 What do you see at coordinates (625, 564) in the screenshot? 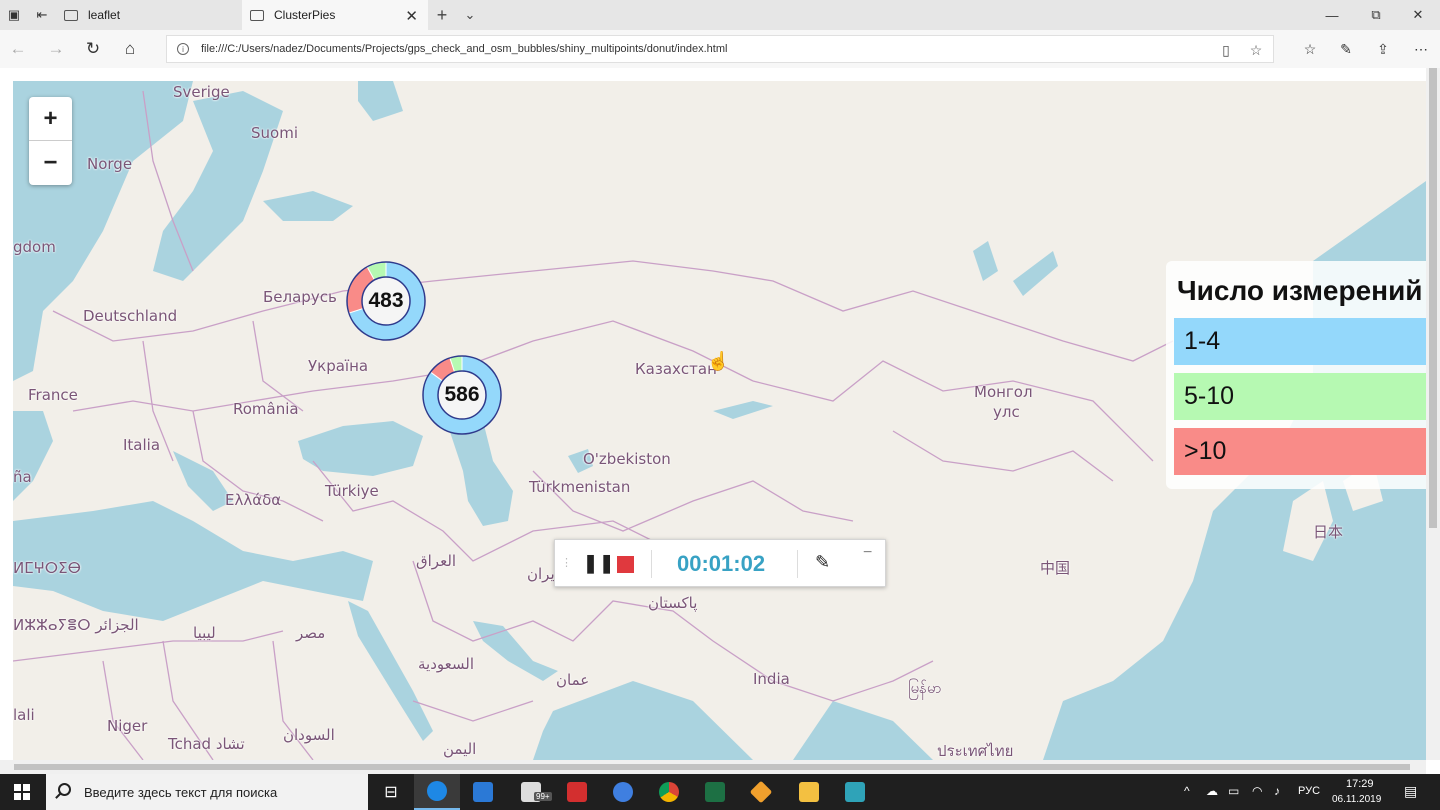
I see `stop-button` at bounding box center [625, 564].